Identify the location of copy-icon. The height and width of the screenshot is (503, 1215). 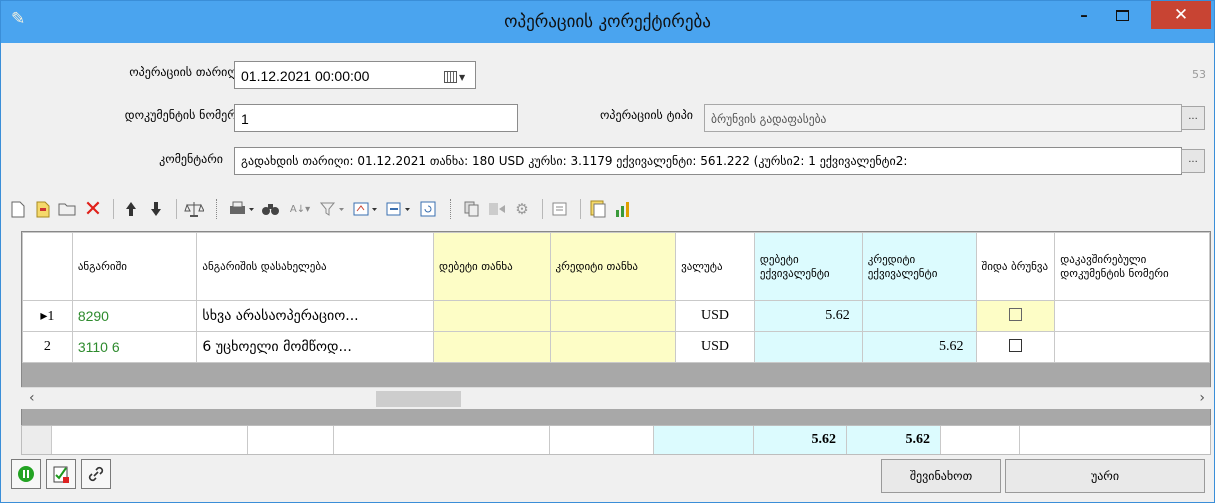
(472, 209).